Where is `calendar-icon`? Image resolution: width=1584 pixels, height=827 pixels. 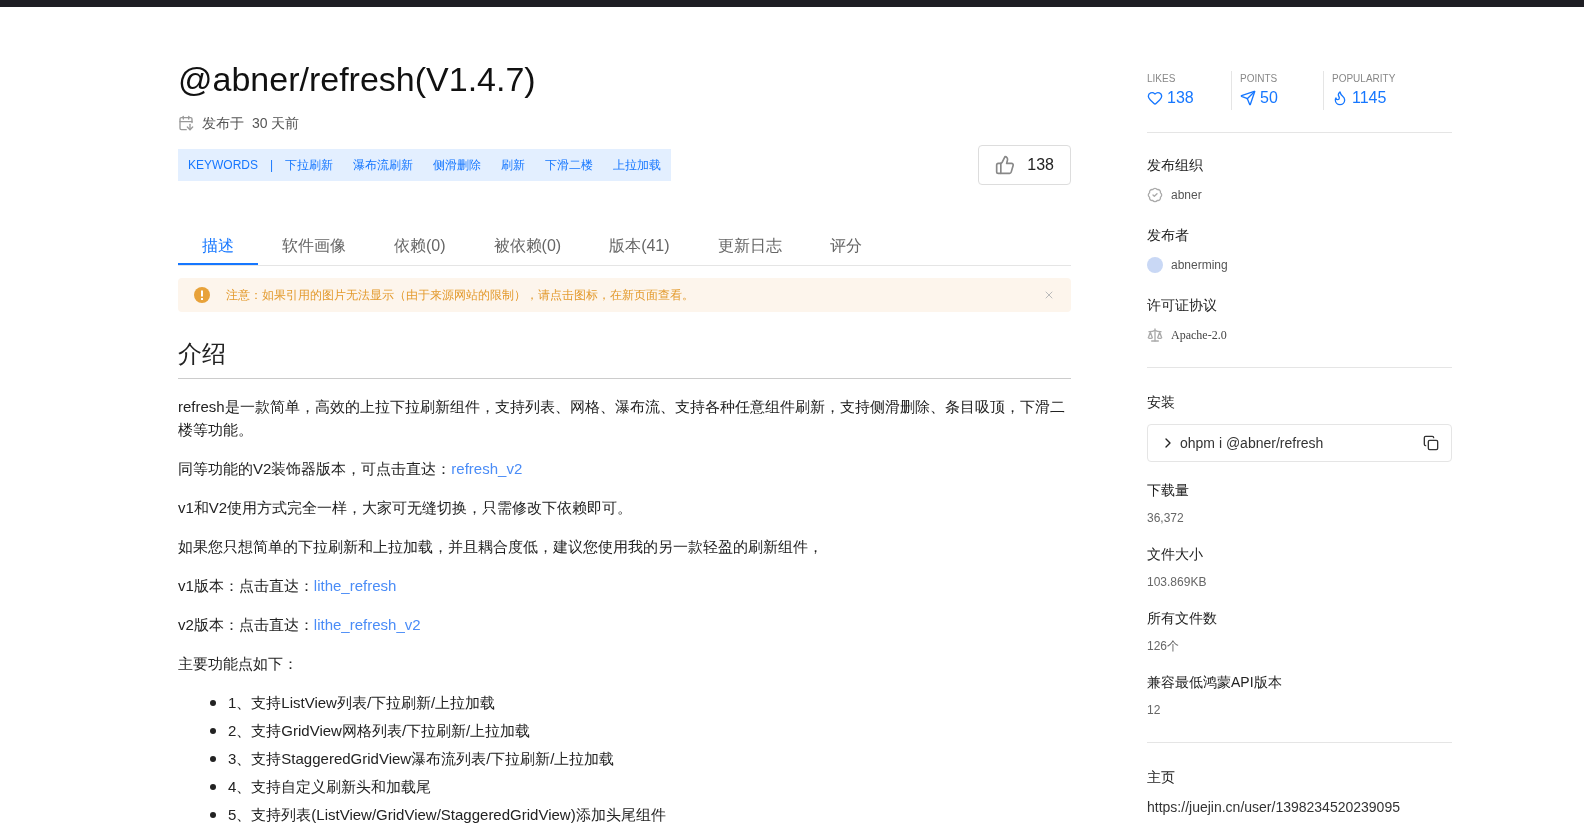
calendar-icon is located at coordinates (186, 123).